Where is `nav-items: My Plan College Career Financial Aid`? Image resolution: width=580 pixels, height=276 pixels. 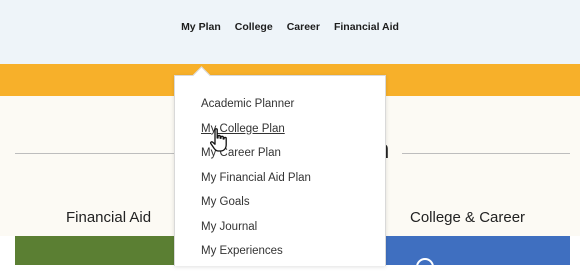
nav-items: My Plan College Career Financial Aid is located at coordinates (290, 27).